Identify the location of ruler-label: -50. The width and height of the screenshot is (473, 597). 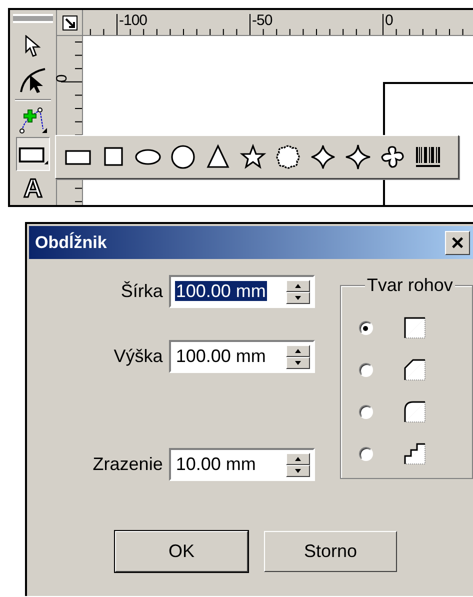
(262, 20).